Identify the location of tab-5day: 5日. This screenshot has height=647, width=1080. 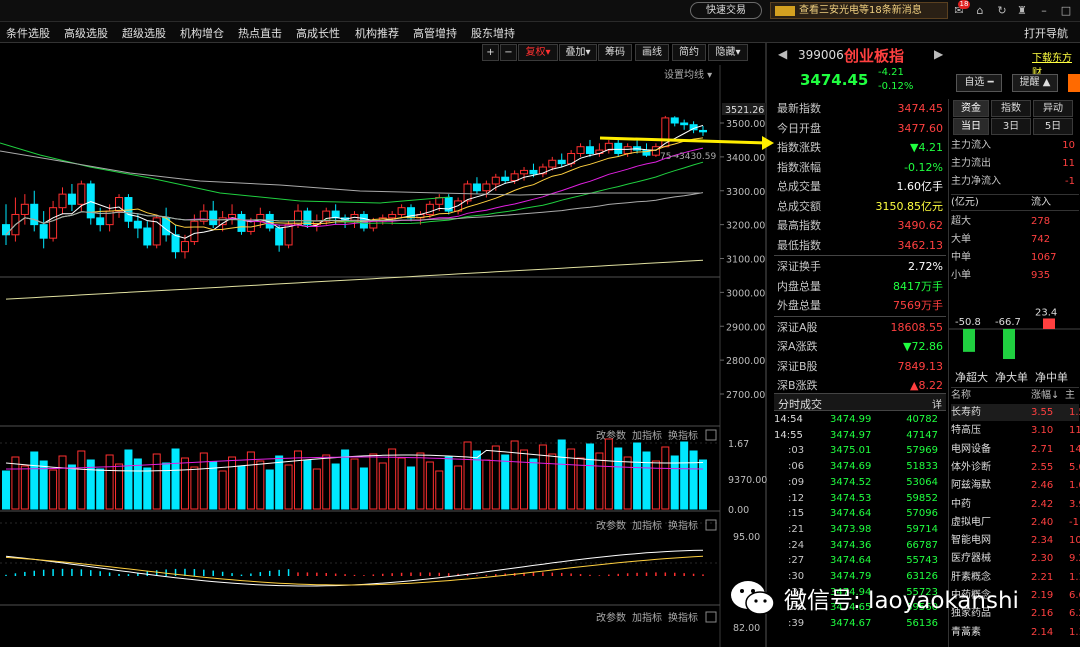
(1053, 126).